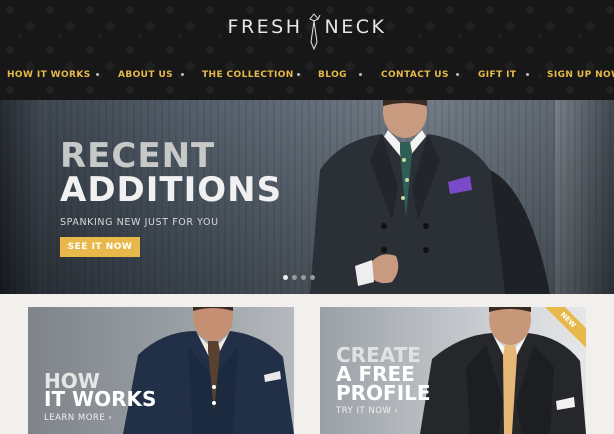  Describe the element at coordinates (265, 27) in the screenshot. I see `brand-name-part1: FRESH` at that location.